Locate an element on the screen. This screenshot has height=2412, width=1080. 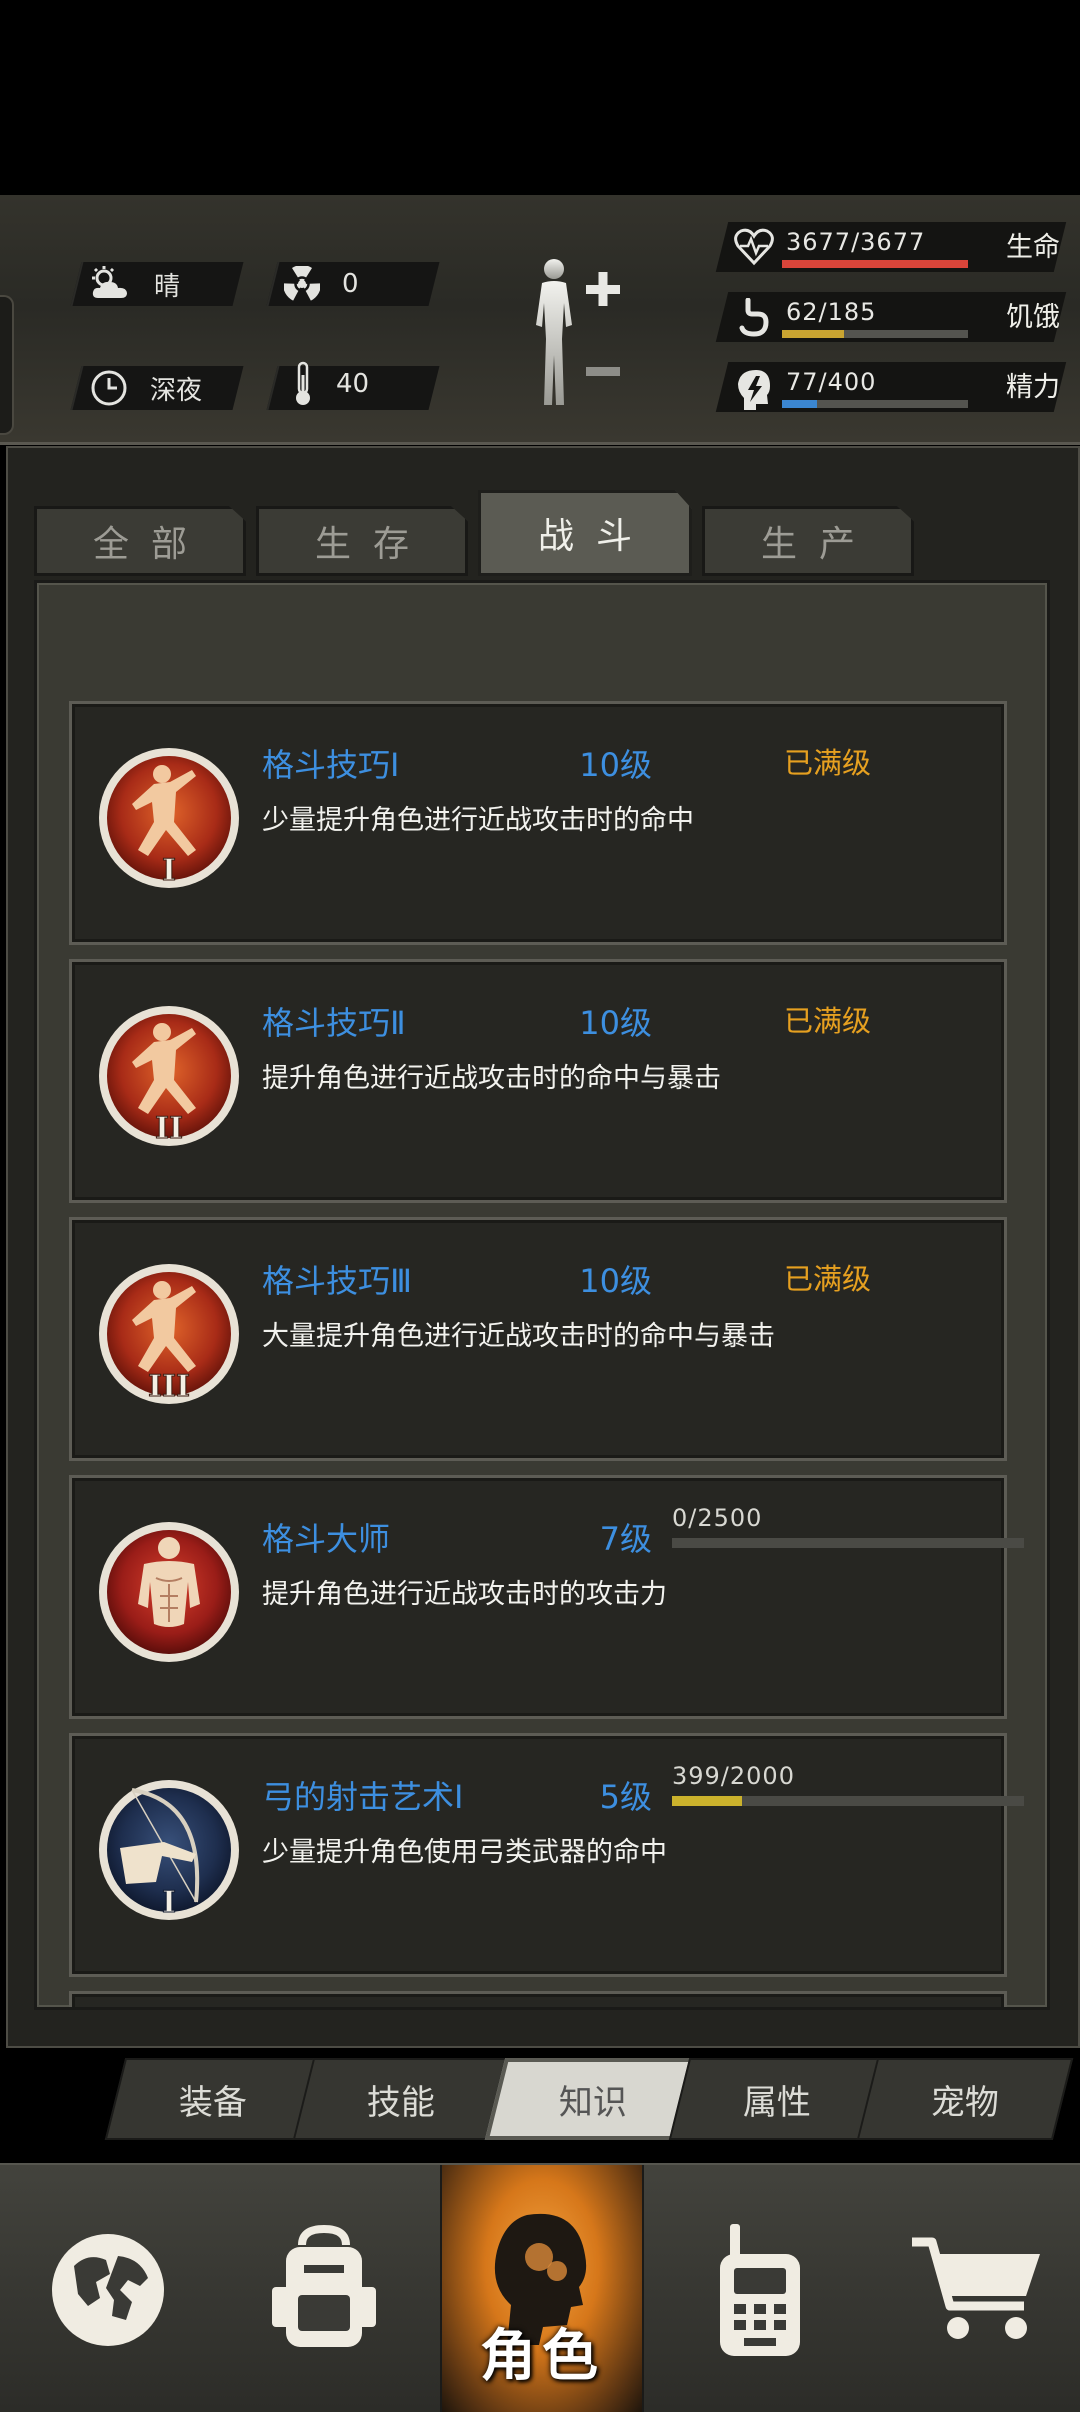
skill-description: 少量提升角色使用弓类武器的命中 is located at coordinates (464, 1852).